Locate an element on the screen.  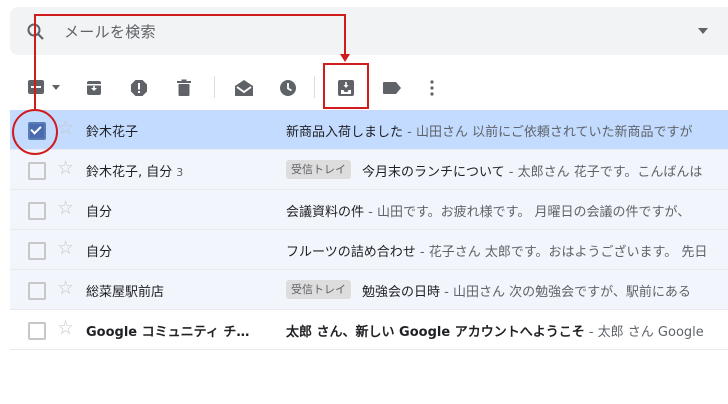
message-snippet: - 山田です。お疲れ様です。 月曜日の会議の件ですが、 is located at coordinates (527, 212).